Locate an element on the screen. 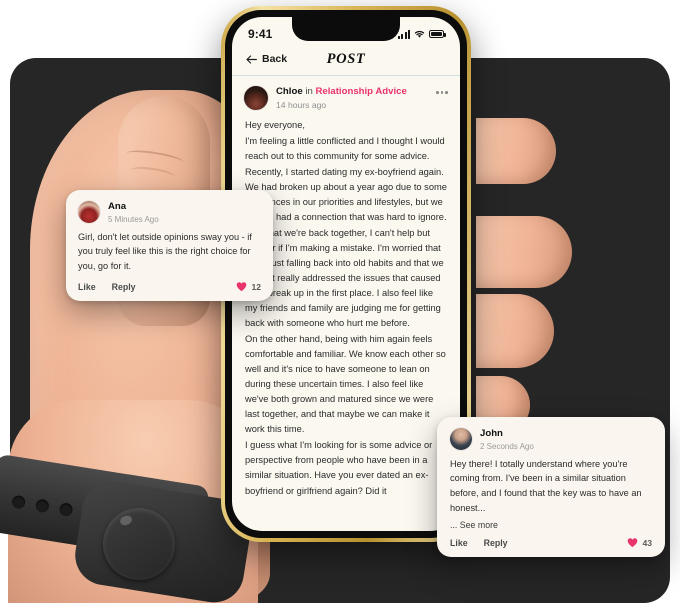 This screenshot has height=603, width=680. wifi-icon is located at coordinates (419, 34).